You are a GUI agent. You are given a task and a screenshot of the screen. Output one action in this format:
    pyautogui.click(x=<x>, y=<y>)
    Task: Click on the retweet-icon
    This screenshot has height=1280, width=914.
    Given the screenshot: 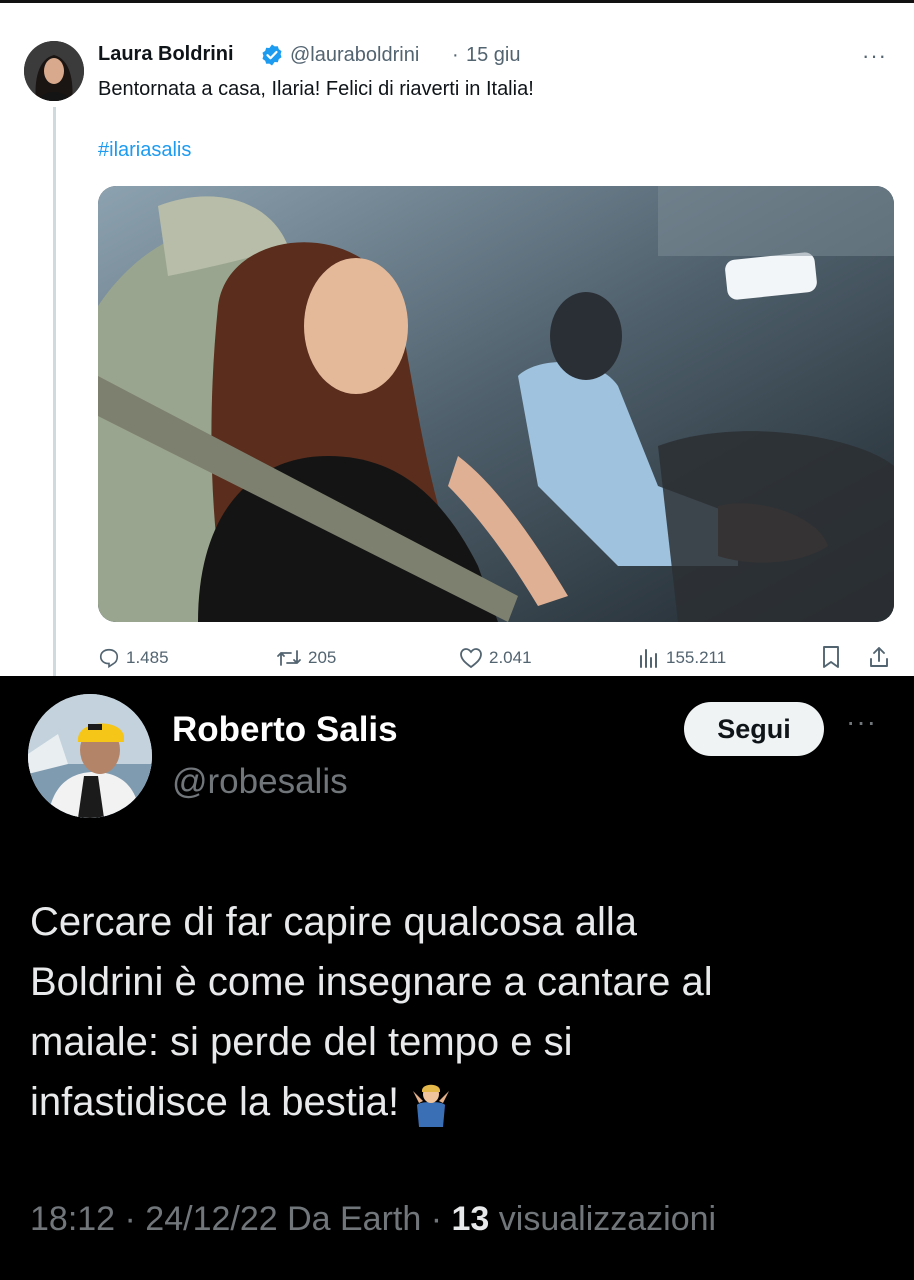 What is the action you would take?
    pyautogui.click(x=289, y=658)
    